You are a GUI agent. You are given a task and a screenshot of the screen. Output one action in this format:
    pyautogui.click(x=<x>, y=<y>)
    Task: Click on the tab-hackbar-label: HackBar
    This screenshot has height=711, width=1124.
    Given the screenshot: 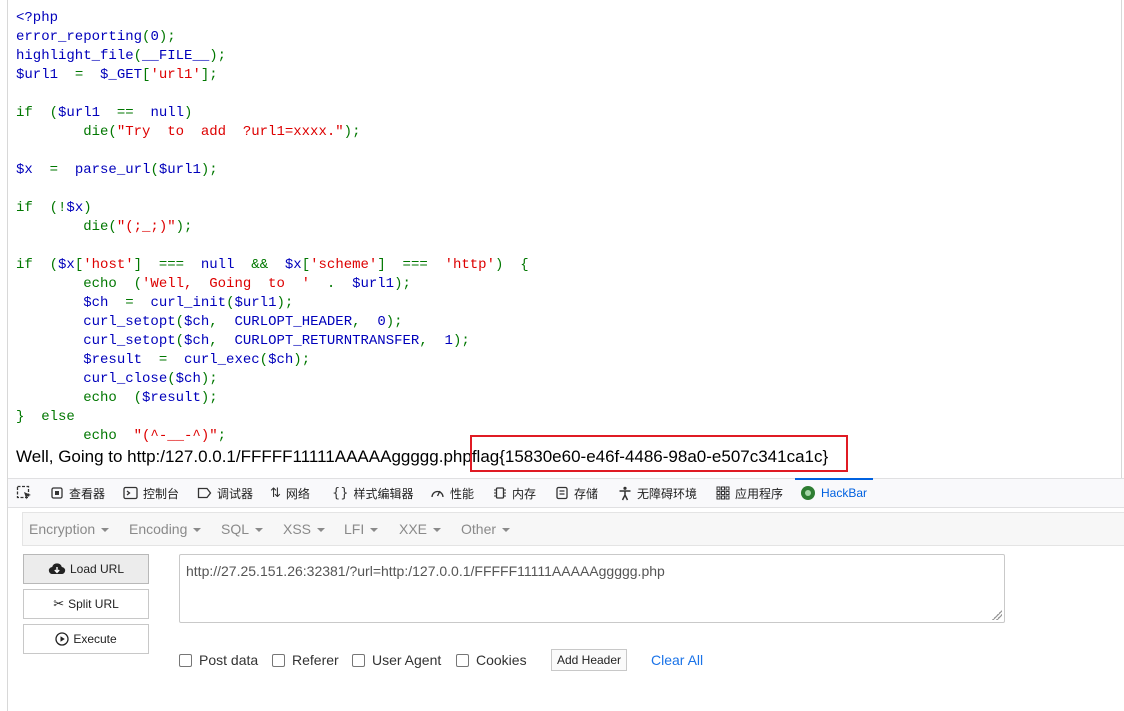 What is the action you would take?
    pyautogui.click(x=844, y=493)
    